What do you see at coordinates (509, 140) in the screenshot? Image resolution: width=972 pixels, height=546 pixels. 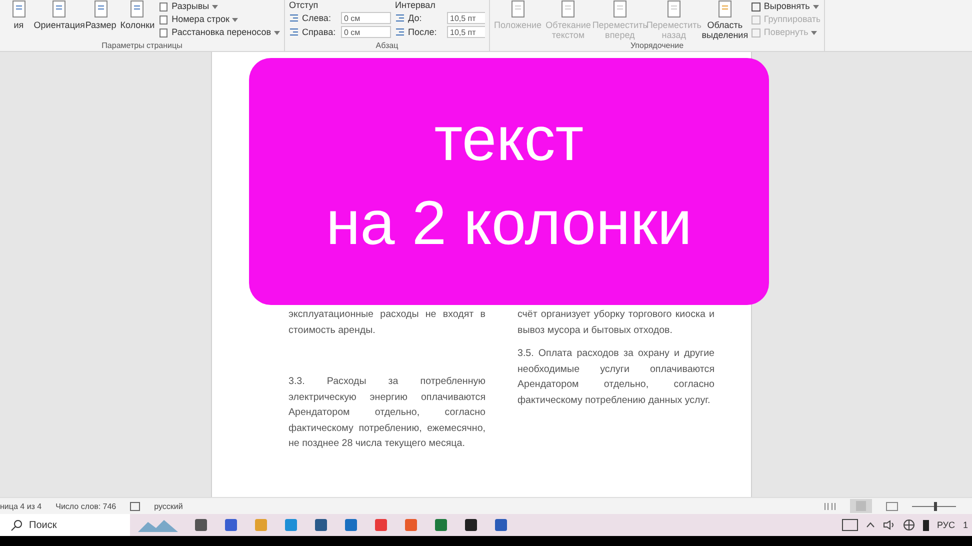 I see `banner-text: текст` at bounding box center [509, 140].